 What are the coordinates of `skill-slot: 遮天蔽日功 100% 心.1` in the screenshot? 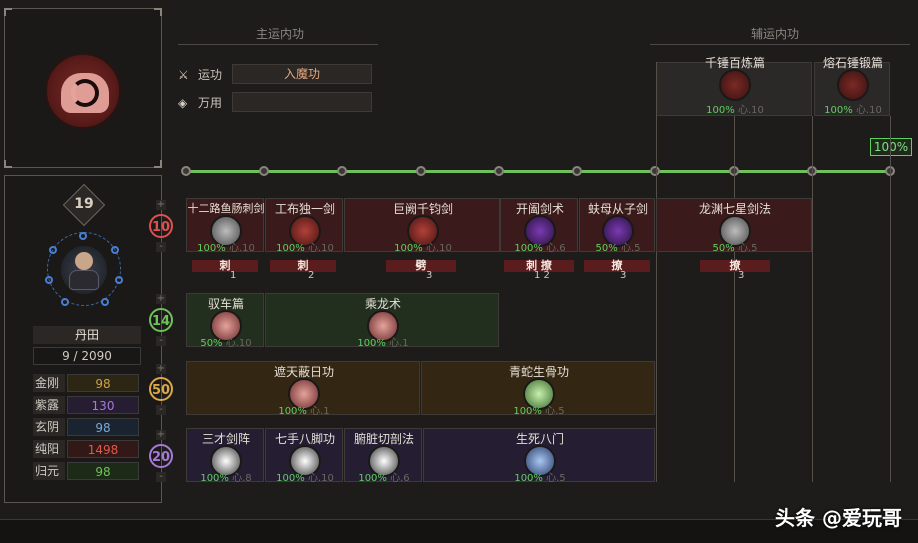 It's located at (303, 389).